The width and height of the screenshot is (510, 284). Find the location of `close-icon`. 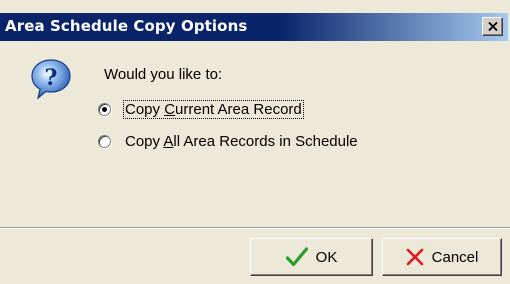

close-icon is located at coordinates (493, 26).